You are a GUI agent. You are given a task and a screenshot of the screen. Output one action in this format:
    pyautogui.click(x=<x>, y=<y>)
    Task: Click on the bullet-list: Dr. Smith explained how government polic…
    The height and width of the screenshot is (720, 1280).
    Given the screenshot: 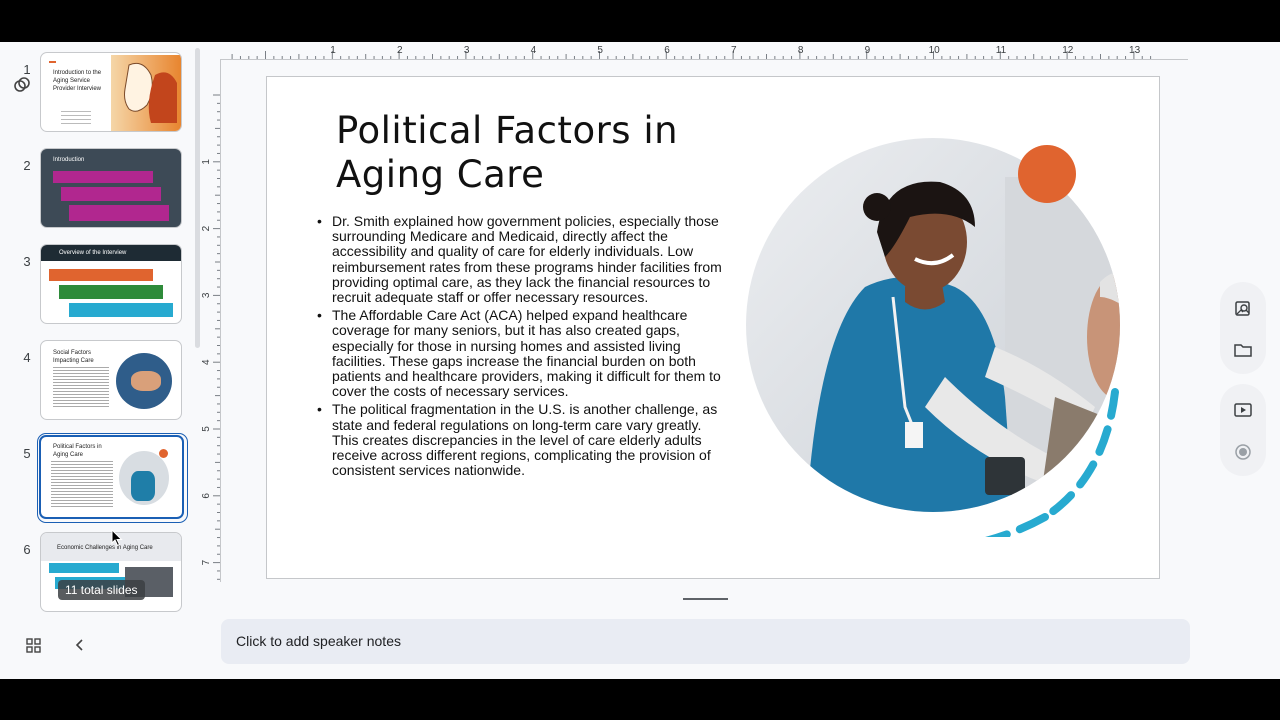 What is the action you would take?
    pyautogui.click(x=520, y=347)
    